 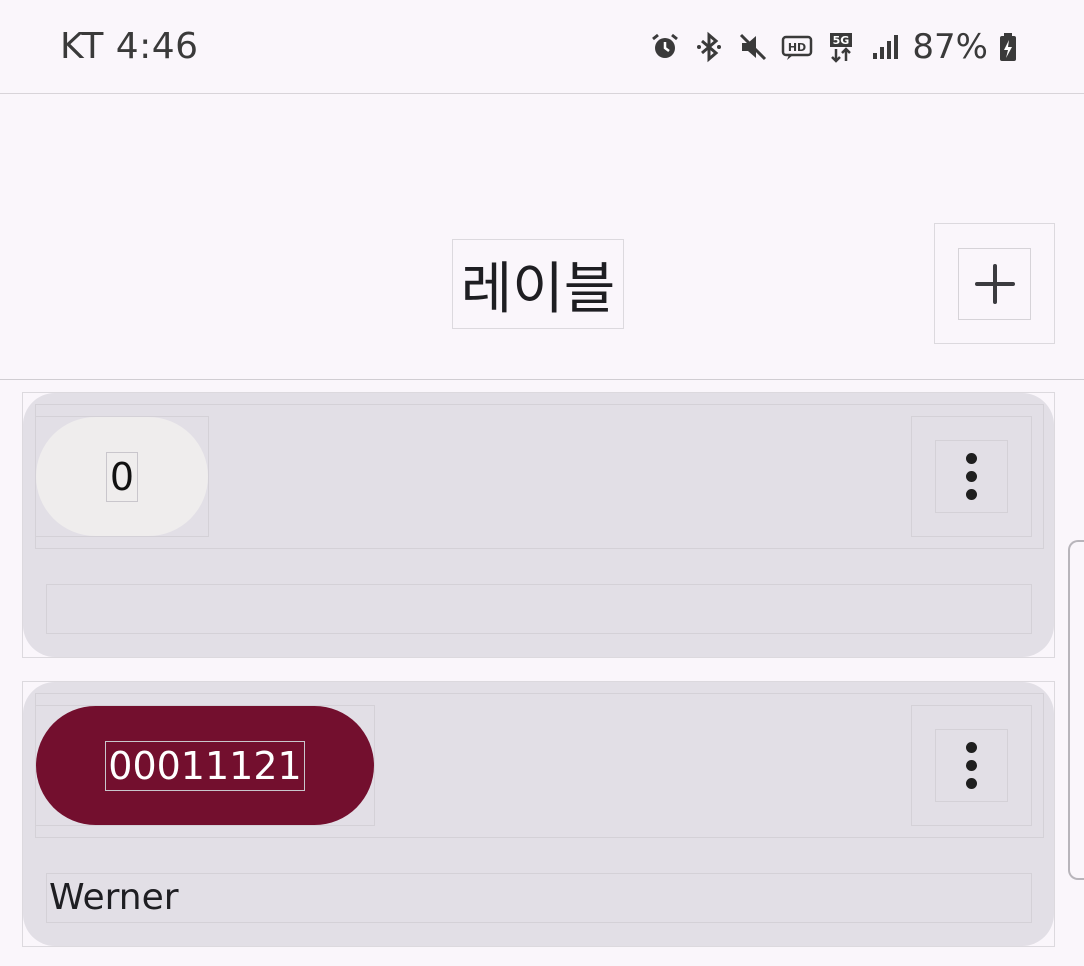 I want to click on alarm-icon, so click(x=665, y=47).